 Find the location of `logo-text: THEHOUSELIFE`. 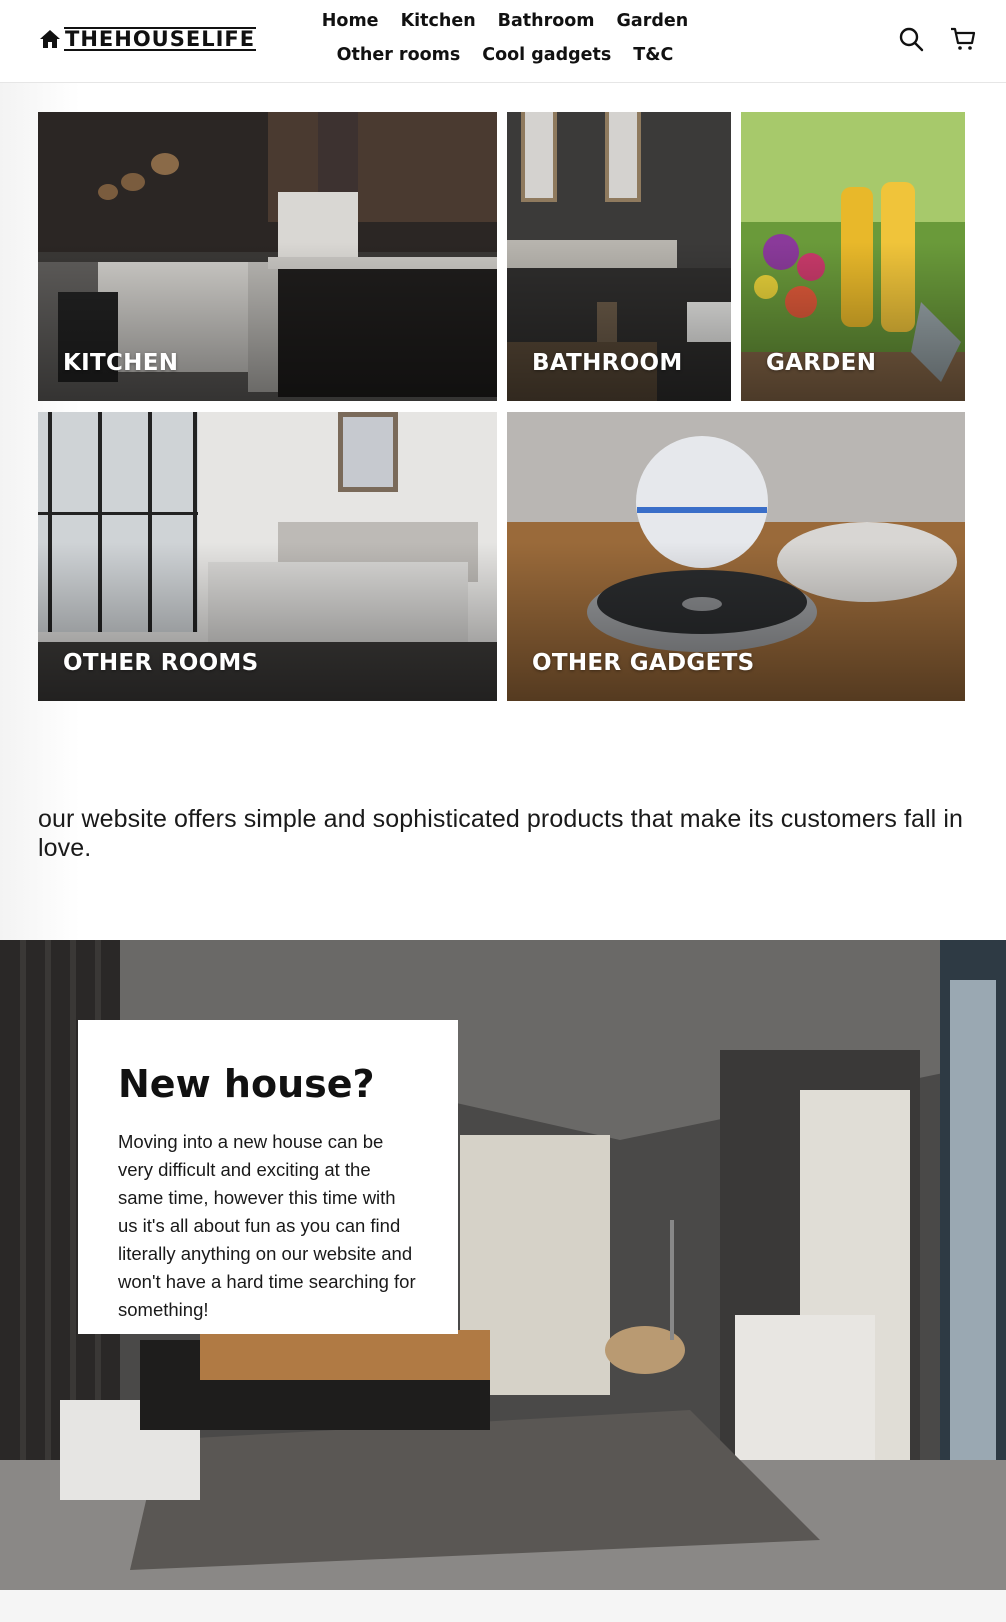

logo-text: THEHOUSELIFE is located at coordinates (160, 39).